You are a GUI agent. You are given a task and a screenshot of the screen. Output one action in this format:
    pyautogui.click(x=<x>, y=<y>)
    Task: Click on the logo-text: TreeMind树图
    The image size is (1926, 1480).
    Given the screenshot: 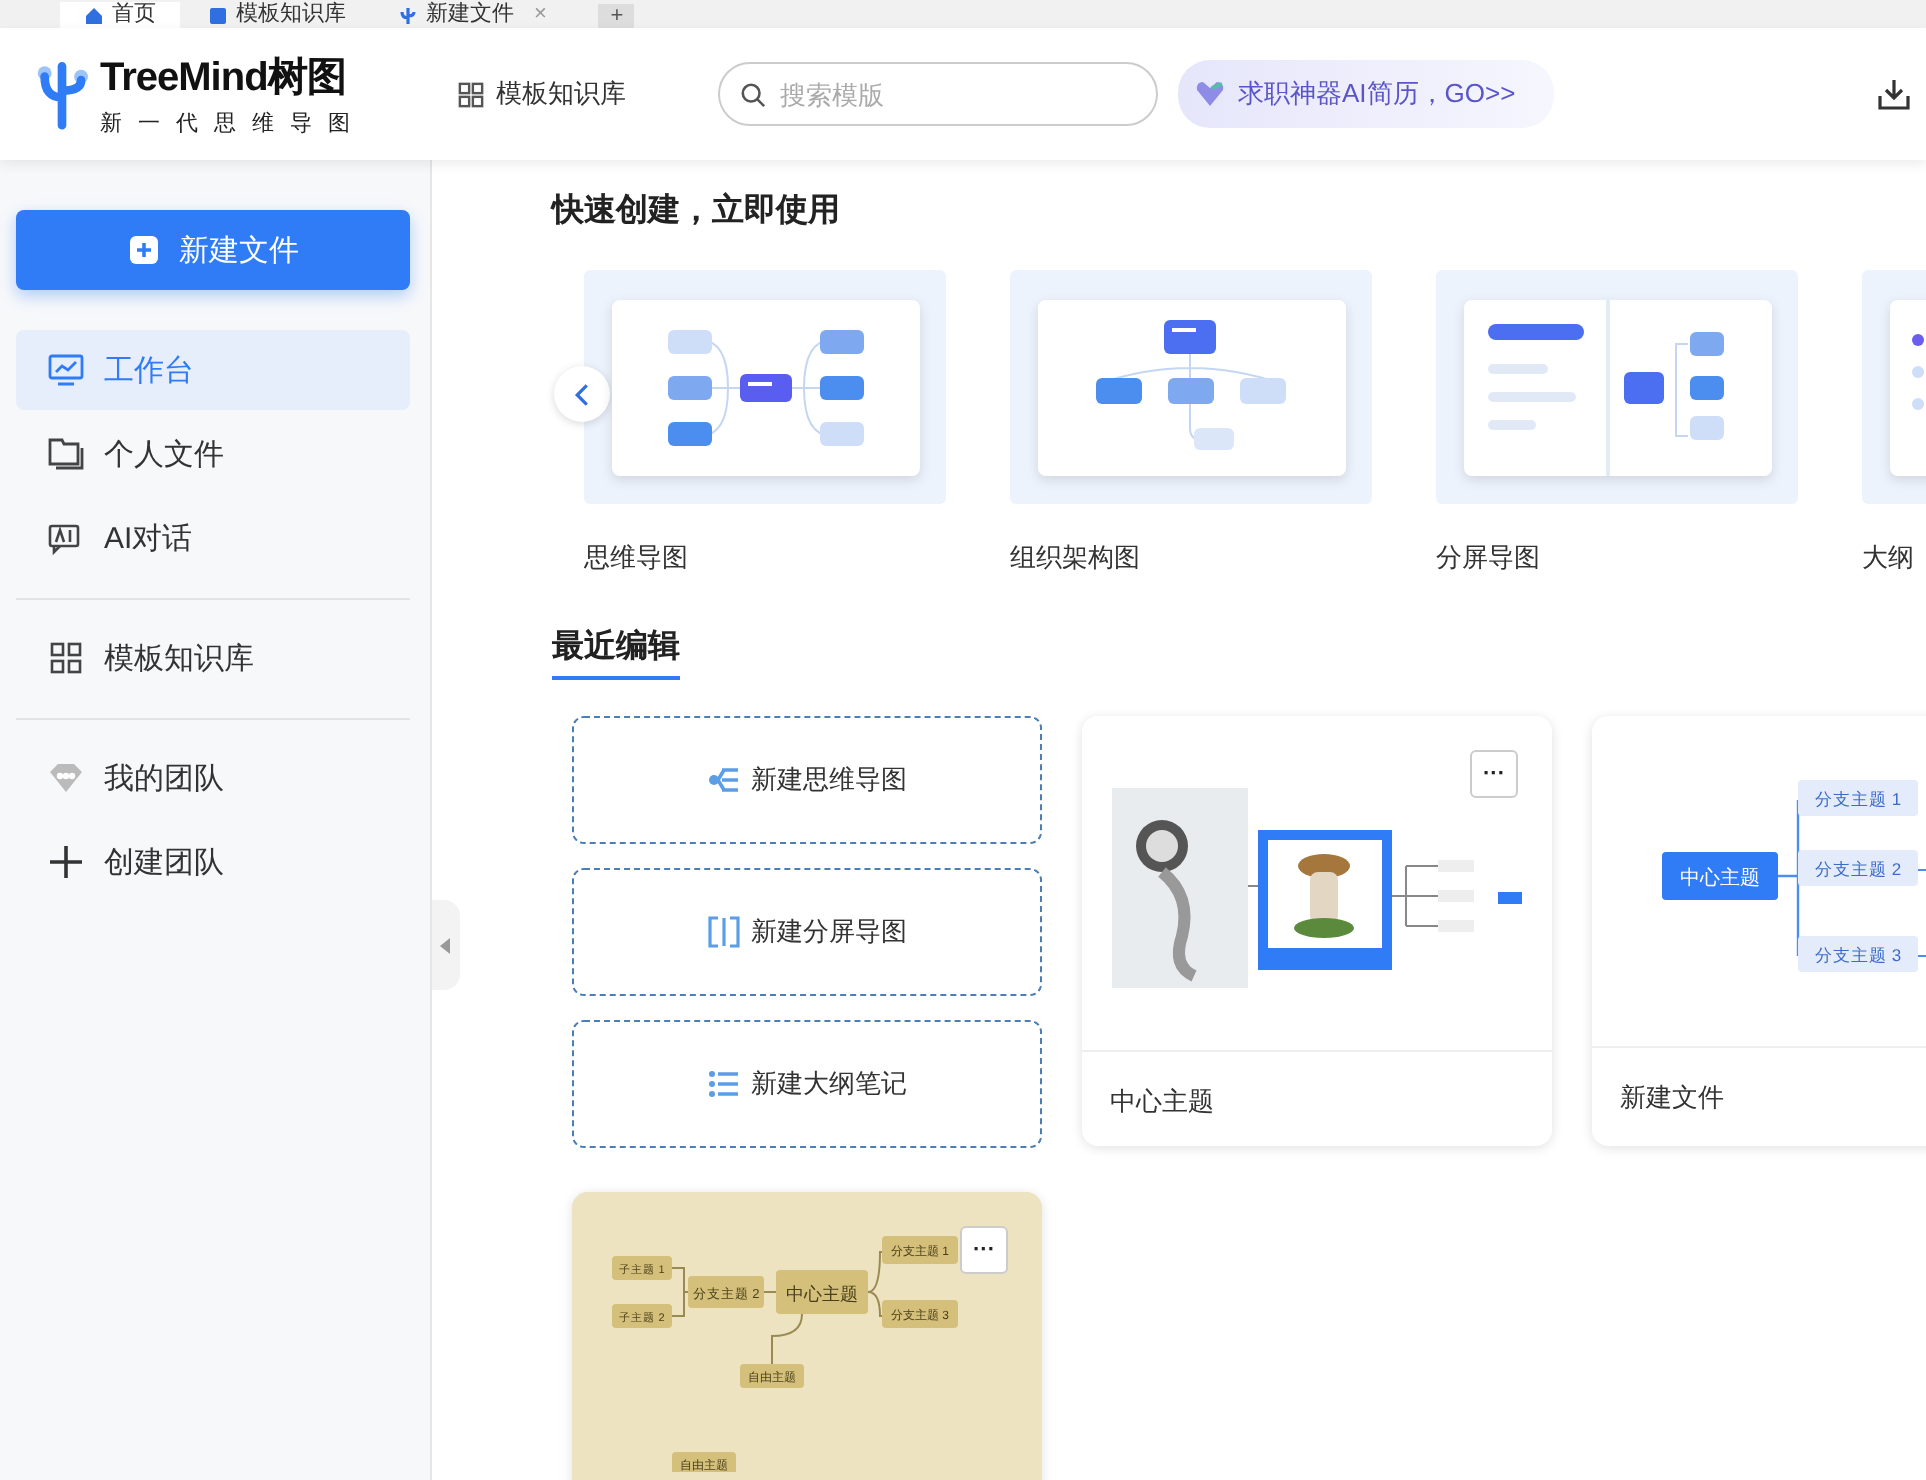 What is the action you would take?
    pyautogui.click(x=224, y=79)
    